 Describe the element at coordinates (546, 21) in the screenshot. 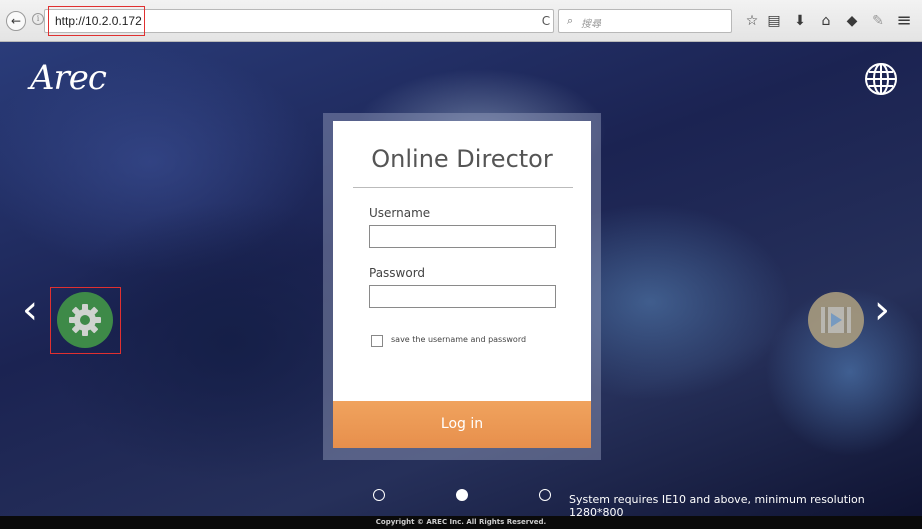

I see `reload-icon: C` at that location.